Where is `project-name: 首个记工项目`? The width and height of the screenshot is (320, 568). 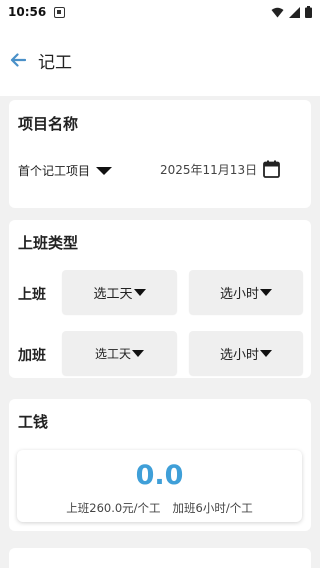
project-name: 首个记工项目 is located at coordinates (54, 171).